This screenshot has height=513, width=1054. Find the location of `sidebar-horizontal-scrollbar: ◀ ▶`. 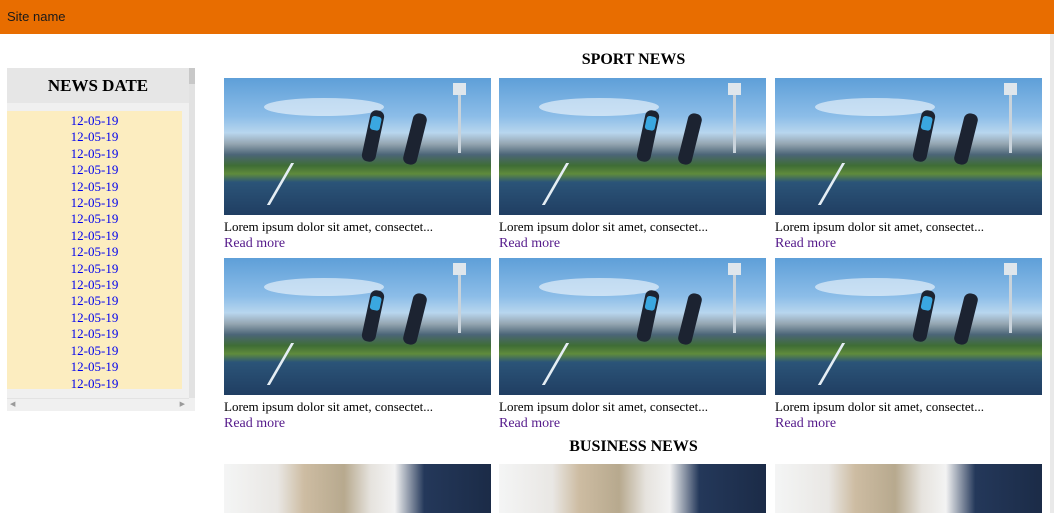

sidebar-horizontal-scrollbar: ◀ ▶ is located at coordinates (98, 404).